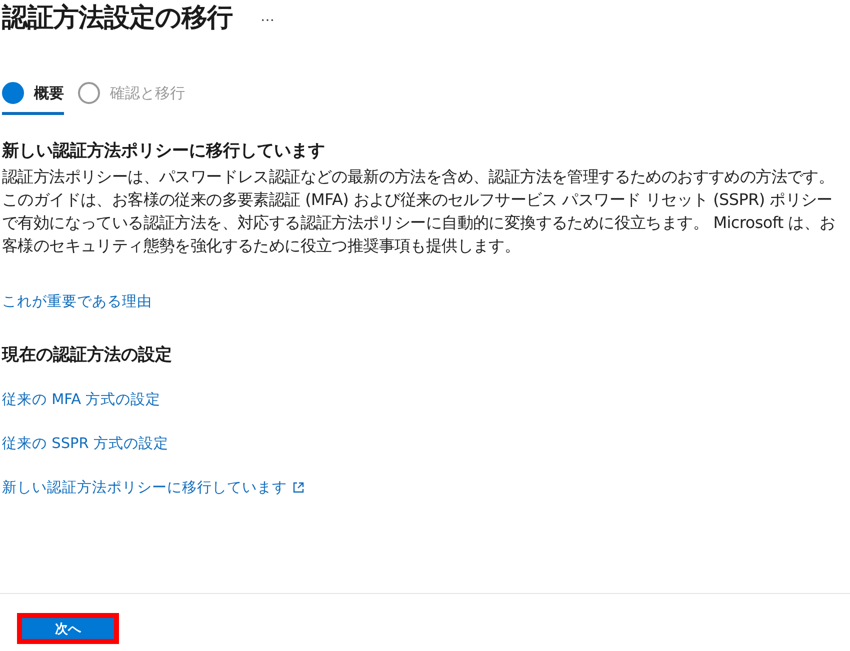  I want to click on page-title: 認証方法設定の移行, so click(117, 18).